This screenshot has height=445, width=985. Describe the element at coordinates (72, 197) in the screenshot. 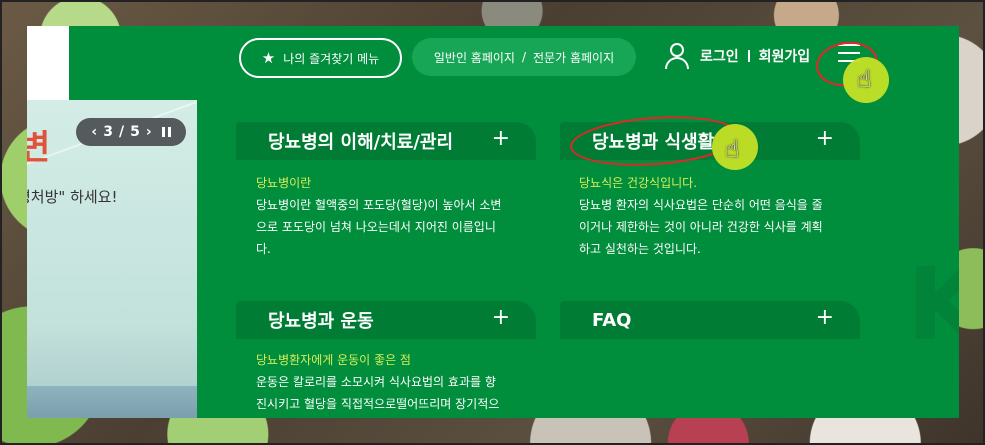

I see `slide-subtext: 명처방" 하세요!` at that location.